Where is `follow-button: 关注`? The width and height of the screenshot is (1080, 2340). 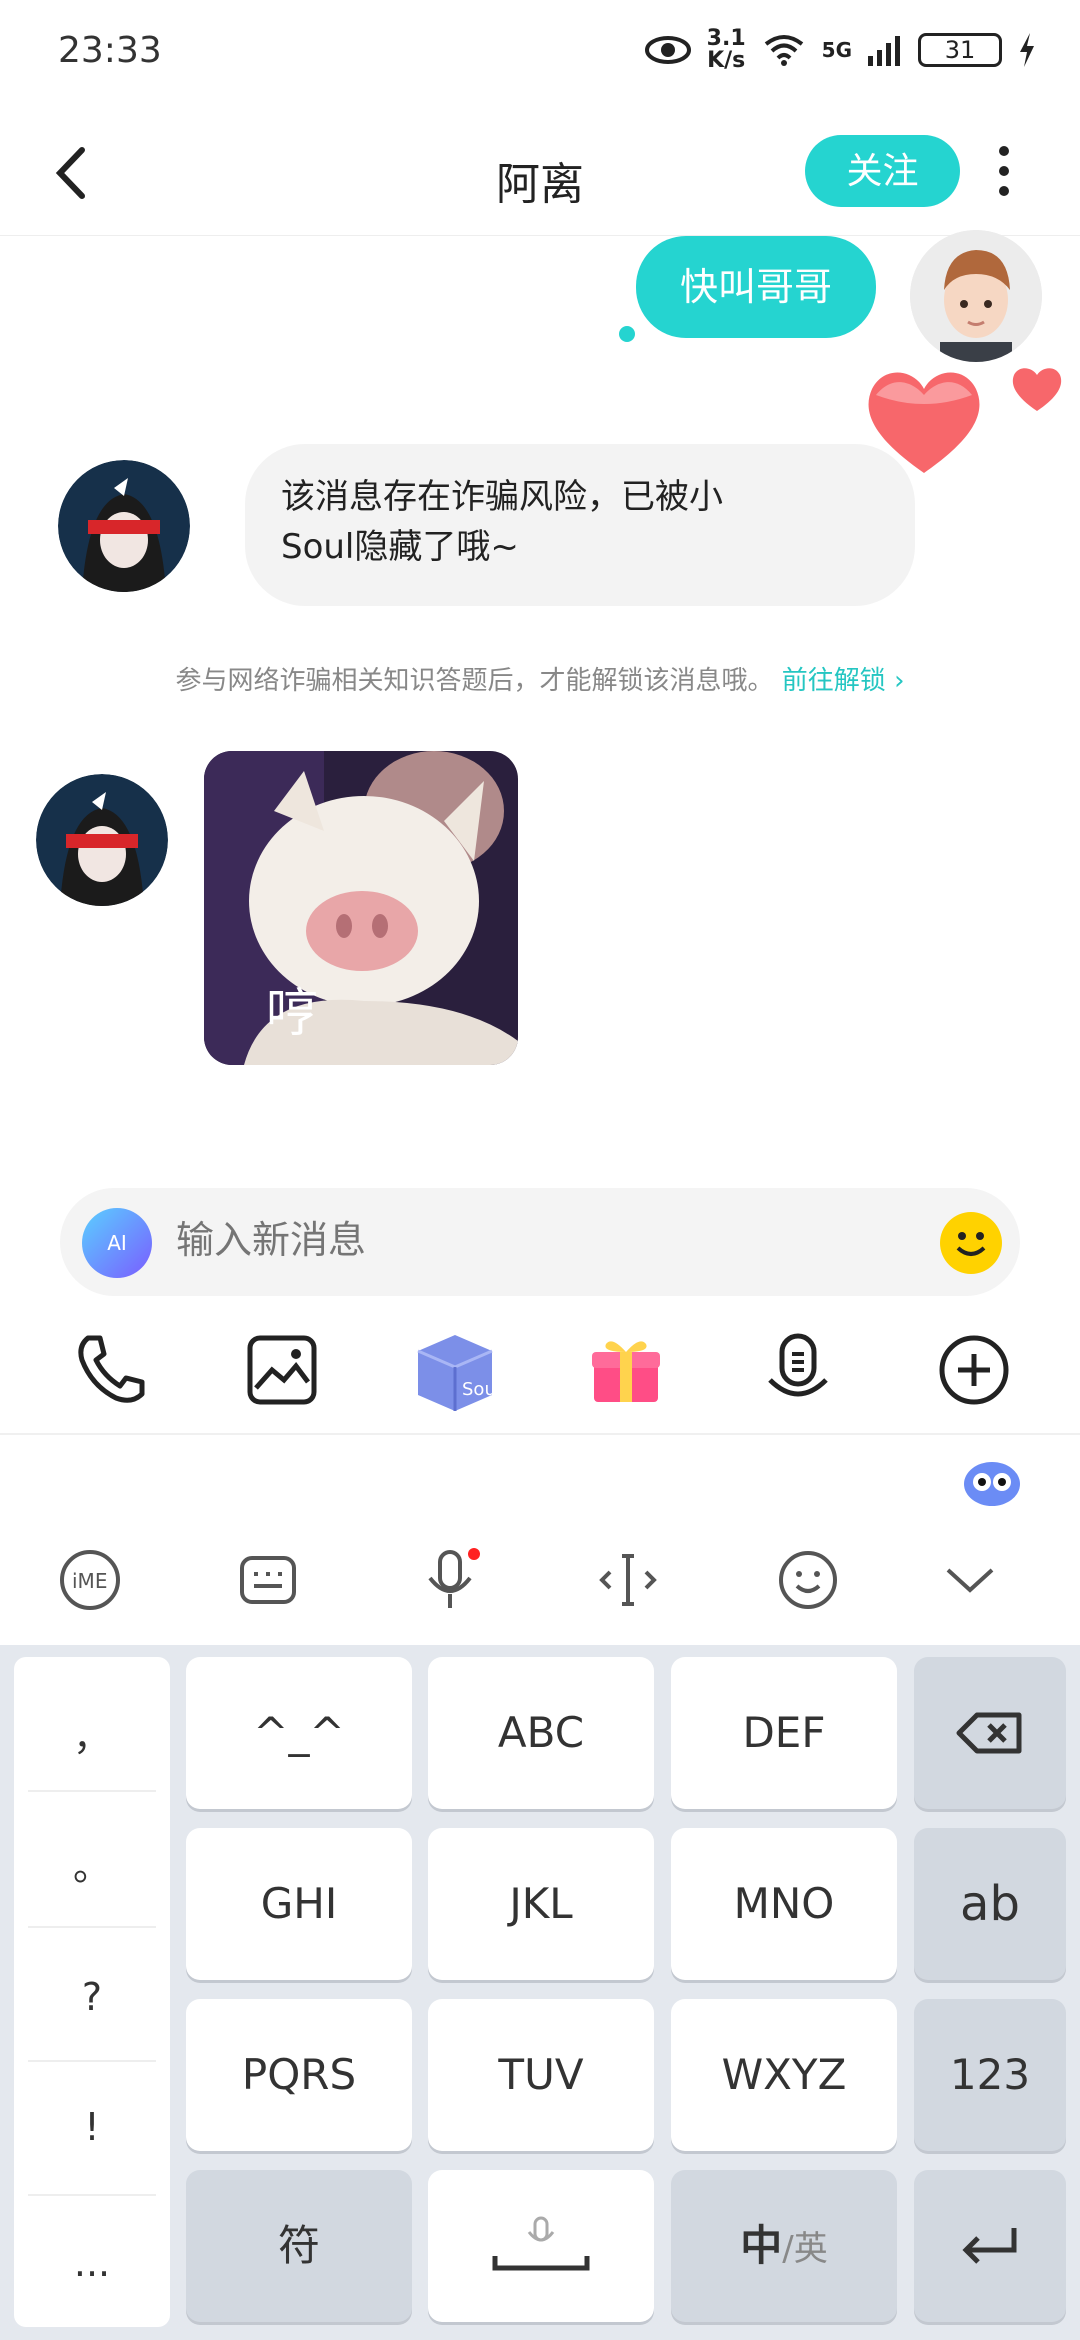
follow-button: 关注 is located at coordinates (882, 171).